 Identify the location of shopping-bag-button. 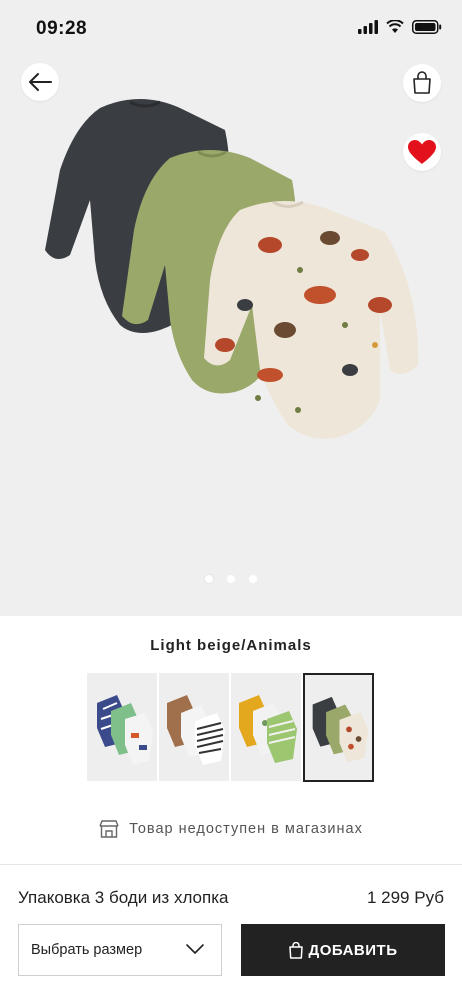
(422, 83).